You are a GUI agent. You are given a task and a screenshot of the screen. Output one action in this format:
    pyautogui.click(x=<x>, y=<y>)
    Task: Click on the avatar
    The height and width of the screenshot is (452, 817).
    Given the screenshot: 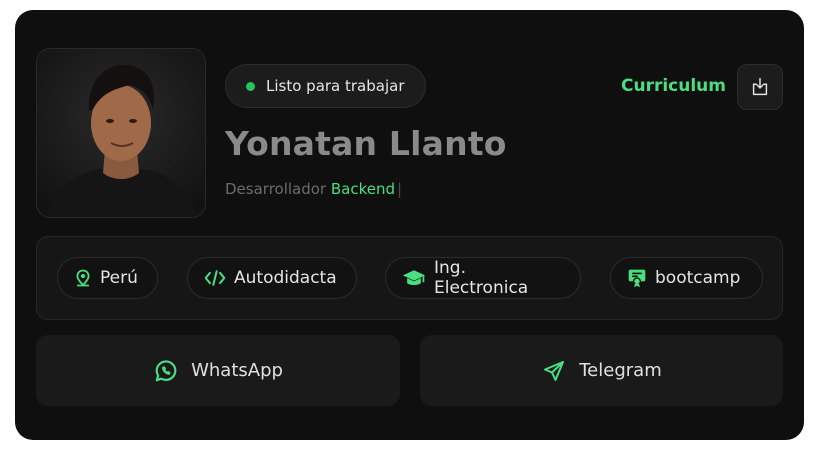 What is the action you would take?
    pyautogui.click(x=121, y=133)
    